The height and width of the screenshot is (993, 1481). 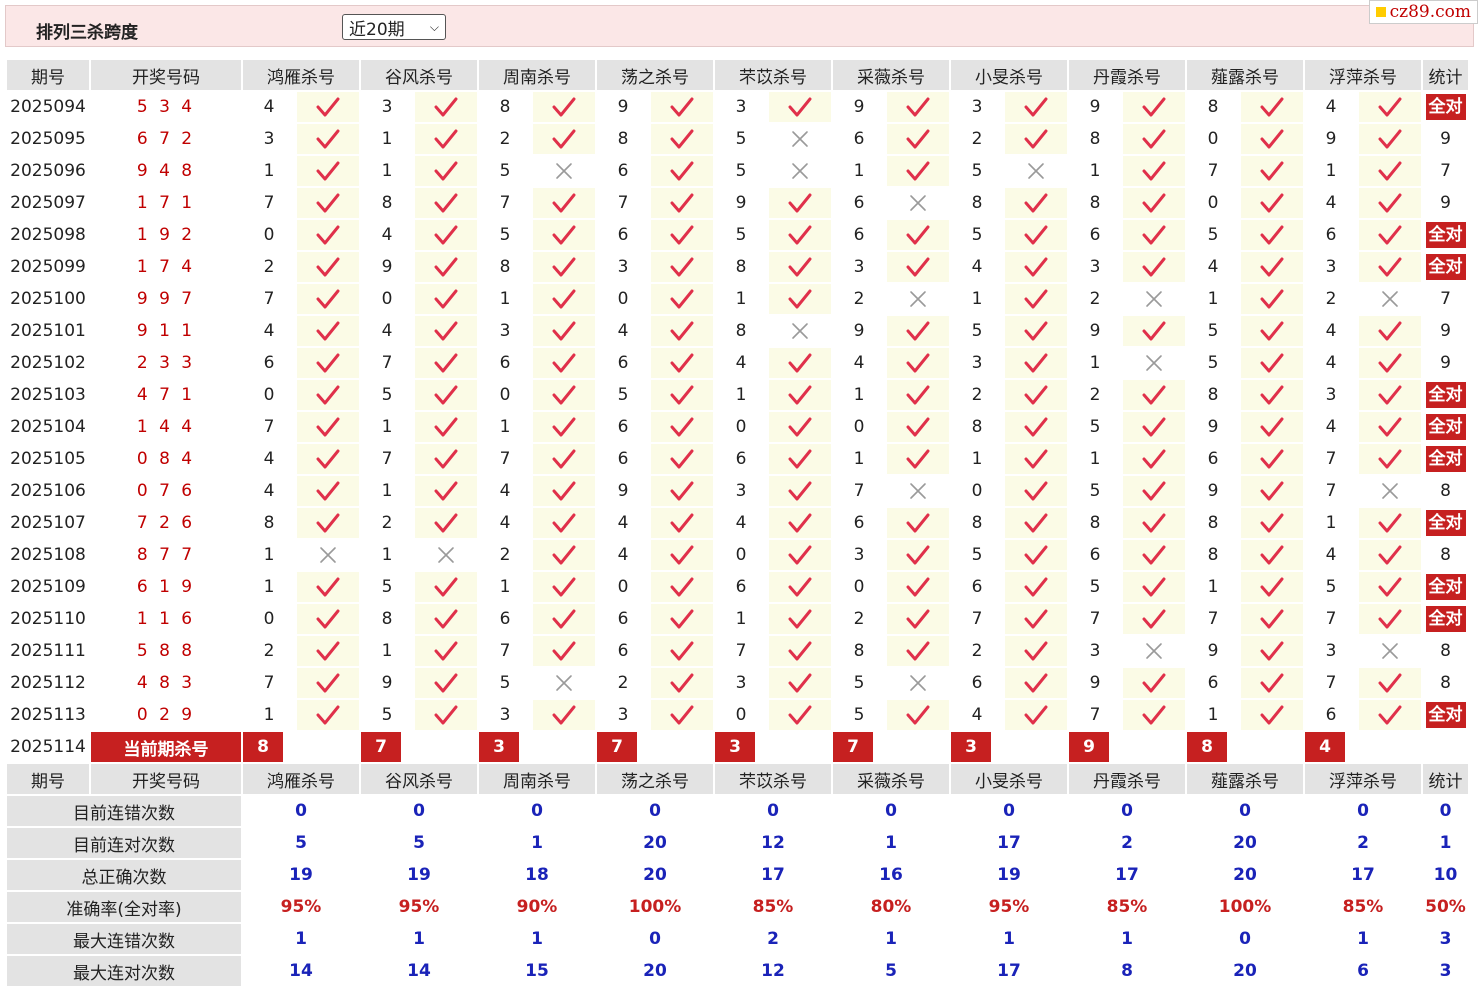 What do you see at coordinates (737, 299) in the screenshot?
I see `table-row: 2025100 9 9 770101212127` at bounding box center [737, 299].